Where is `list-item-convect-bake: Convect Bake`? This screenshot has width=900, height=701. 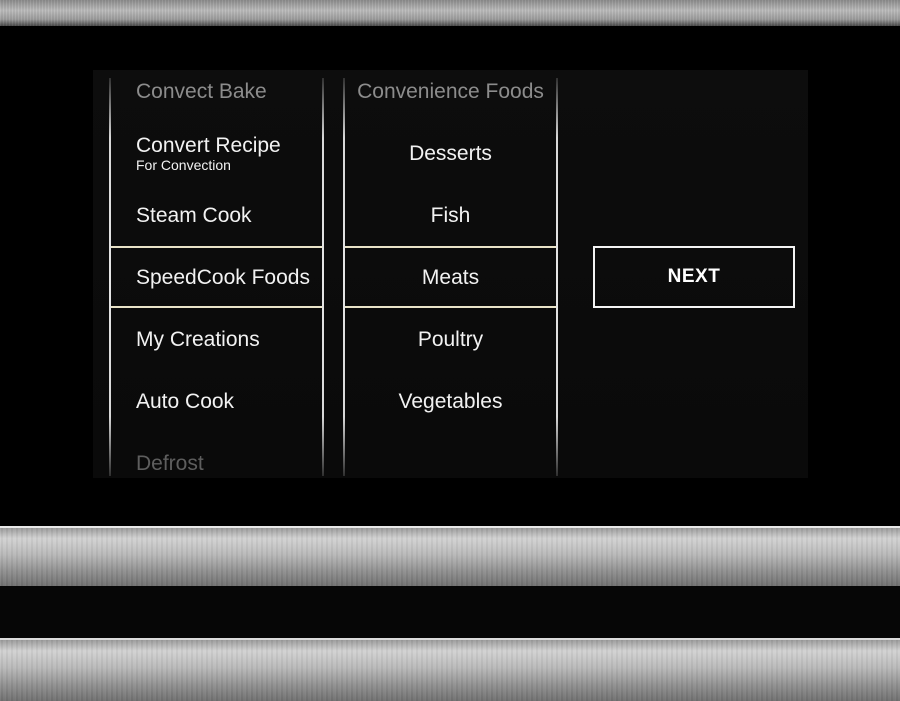 list-item-convect-bake: Convect Bake is located at coordinates (217, 91).